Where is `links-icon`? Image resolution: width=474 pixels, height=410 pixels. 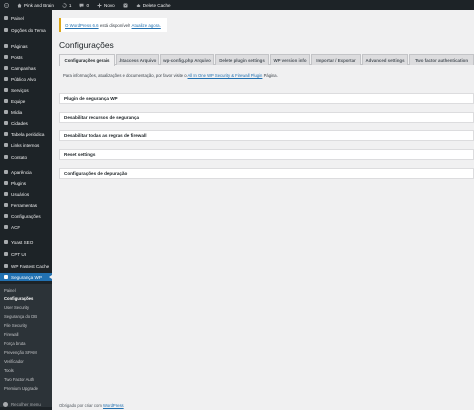
links-icon is located at coordinates (5, 145).